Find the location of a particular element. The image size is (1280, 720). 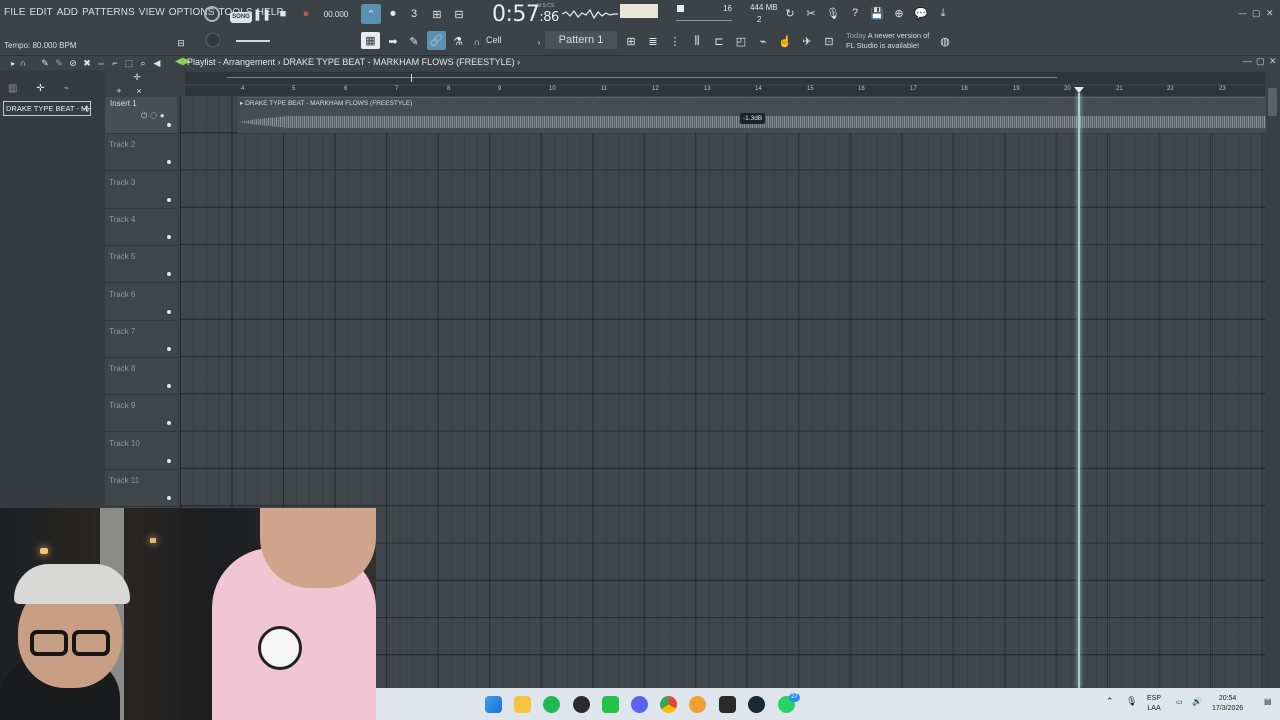

picker-pattern-icon: ▥ is located at coordinates (12, 88).